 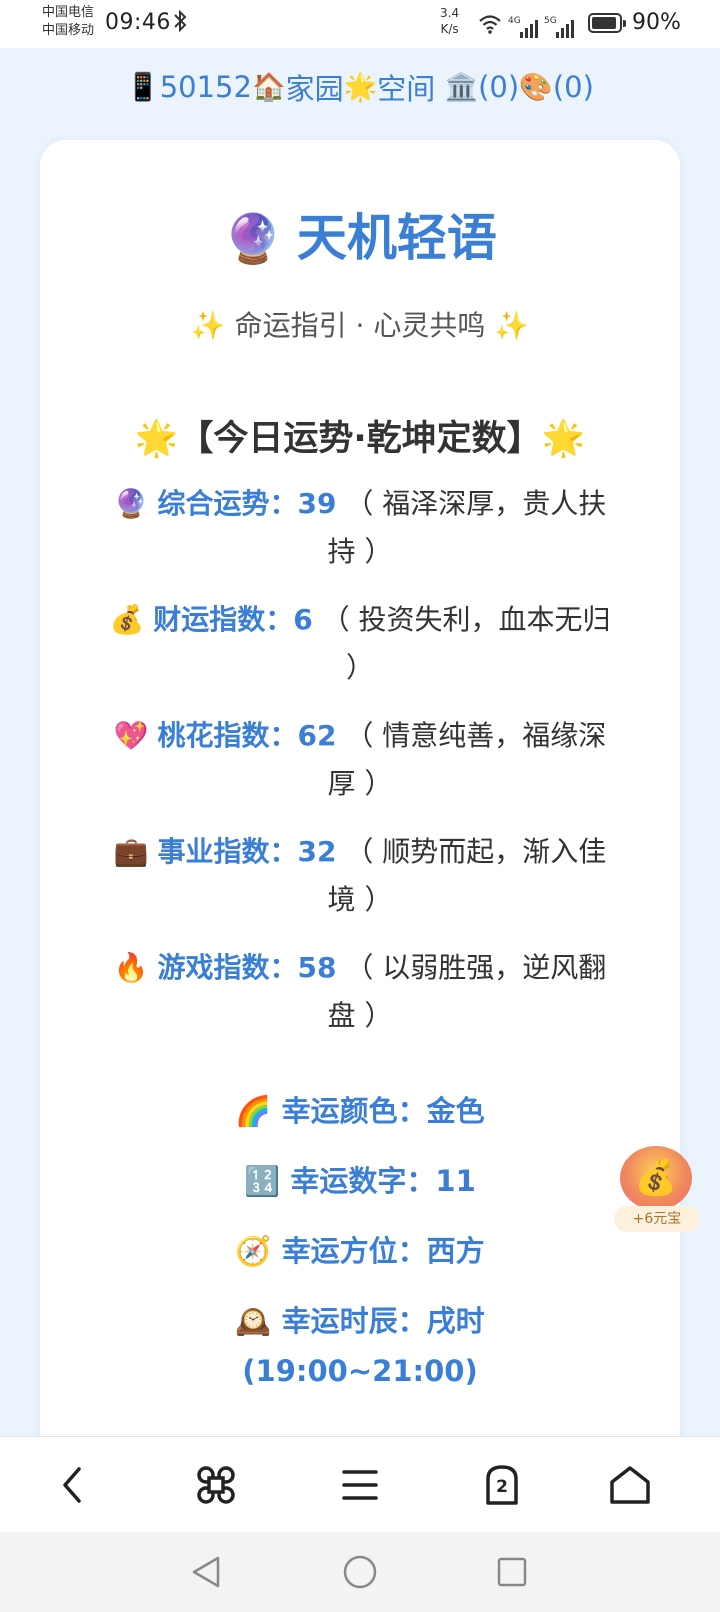 What do you see at coordinates (559, 27) in the screenshot?
I see `signal-icon: 5G` at bounding box center [559, 27].